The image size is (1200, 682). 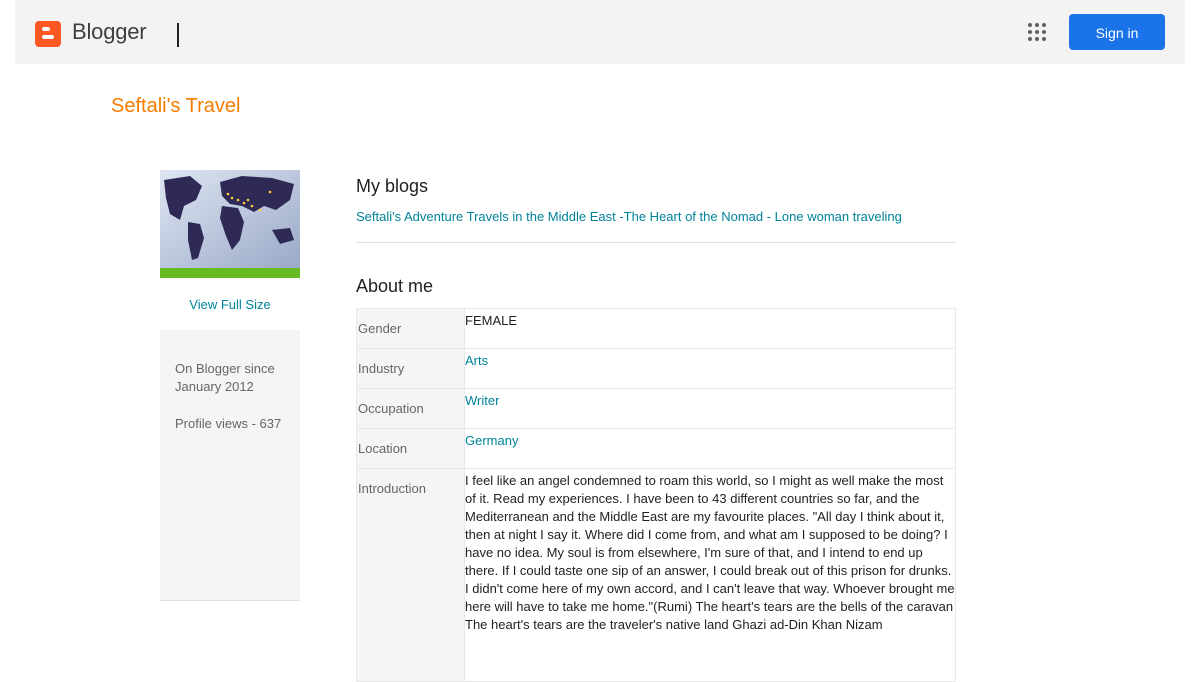 What do you see at coordinates (392, 186) in the screenshot?
I see `my-blogs-heading: My blogs` at bounding box center [392, 186].